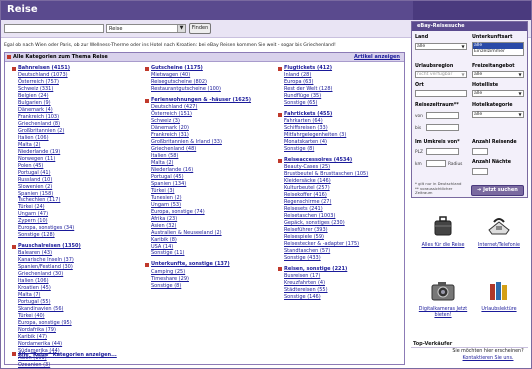 This screenshot has width=532, height=369. Describe the element at coordinates (436, 163) in the screenshot. I see `km-input` at that location.